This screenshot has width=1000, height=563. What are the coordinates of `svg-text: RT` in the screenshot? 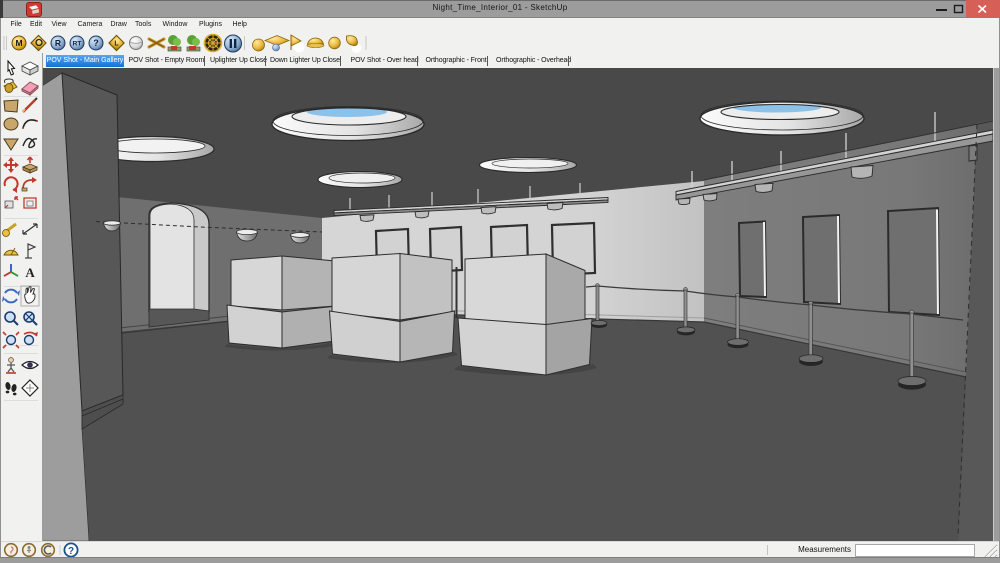 It's located at (77, 44).